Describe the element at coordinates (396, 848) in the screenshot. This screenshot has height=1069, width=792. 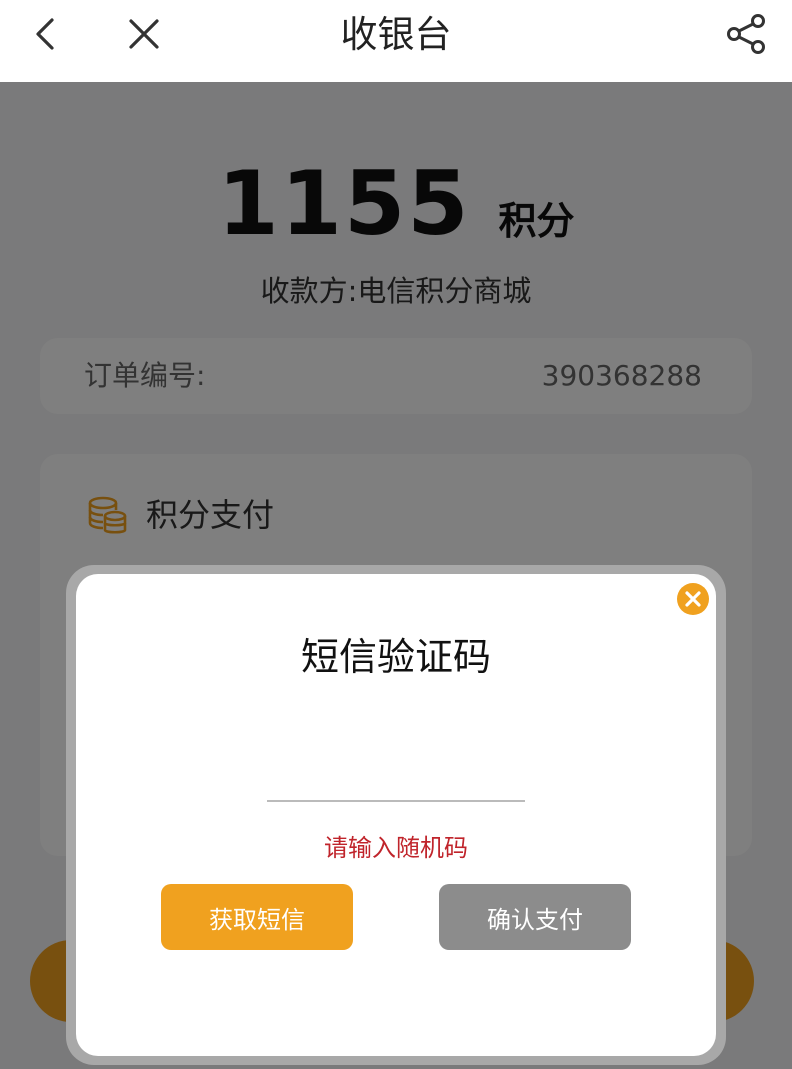
I see `input-hint: 请输入随机码` at that location.